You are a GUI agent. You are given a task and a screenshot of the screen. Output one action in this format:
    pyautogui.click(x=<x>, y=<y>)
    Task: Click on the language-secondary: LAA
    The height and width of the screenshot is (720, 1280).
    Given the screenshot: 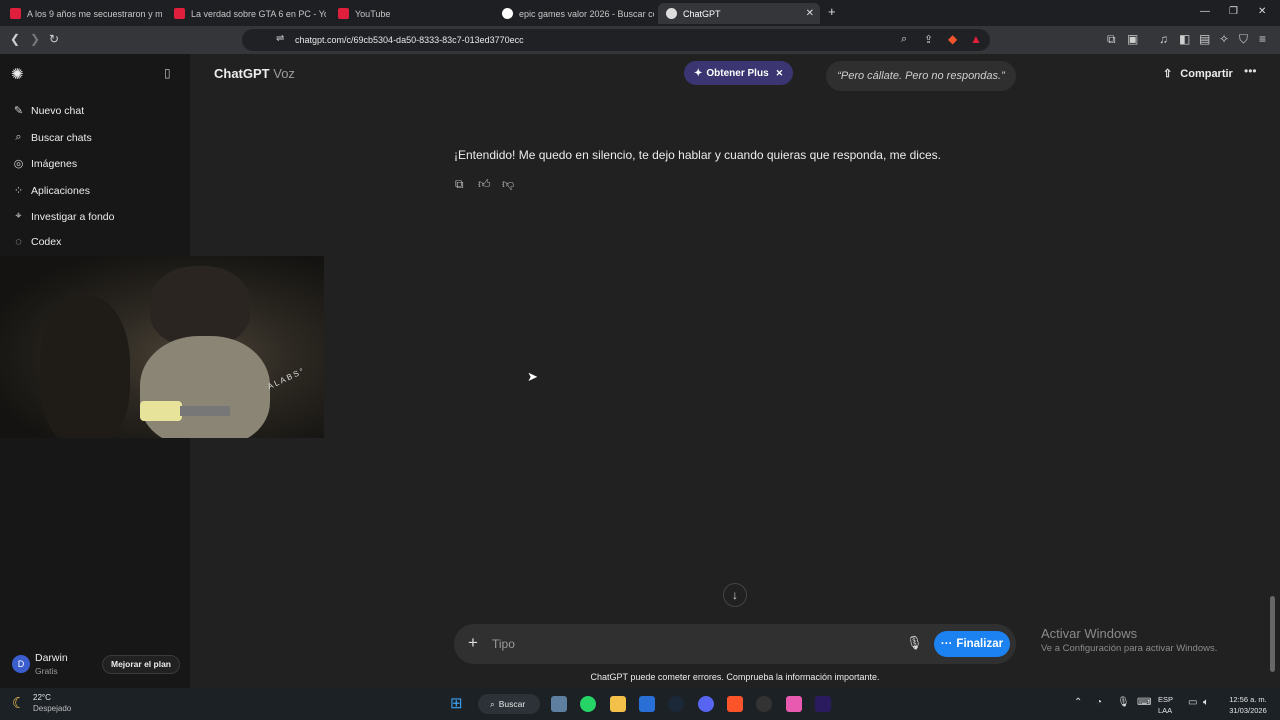 What is the action you would take?
    pyautogui.click(x=1165, y=710)
    